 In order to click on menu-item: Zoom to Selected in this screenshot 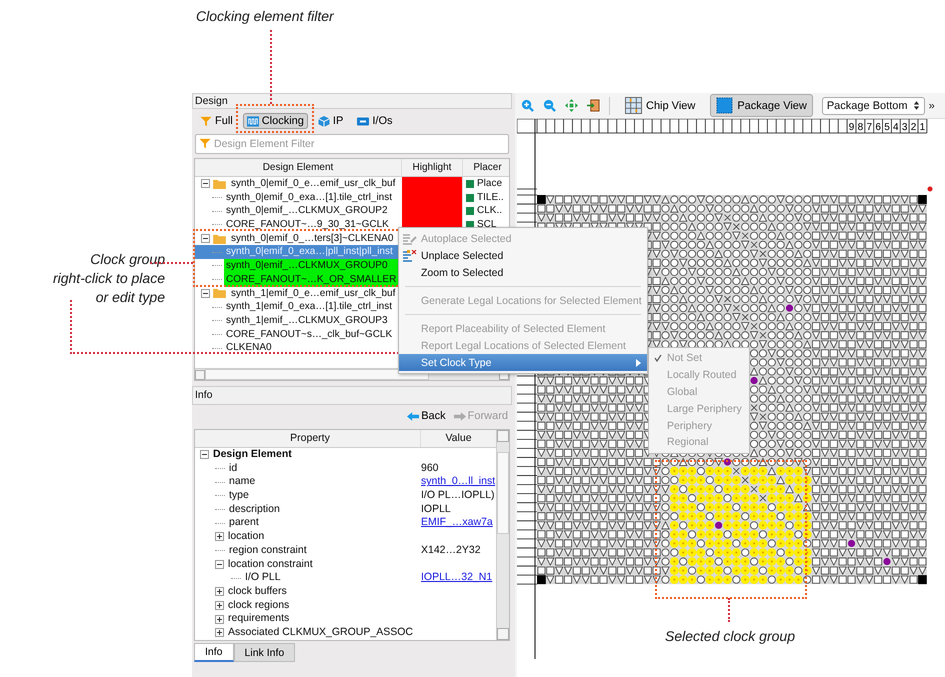, I will do `click(523, 272)`.